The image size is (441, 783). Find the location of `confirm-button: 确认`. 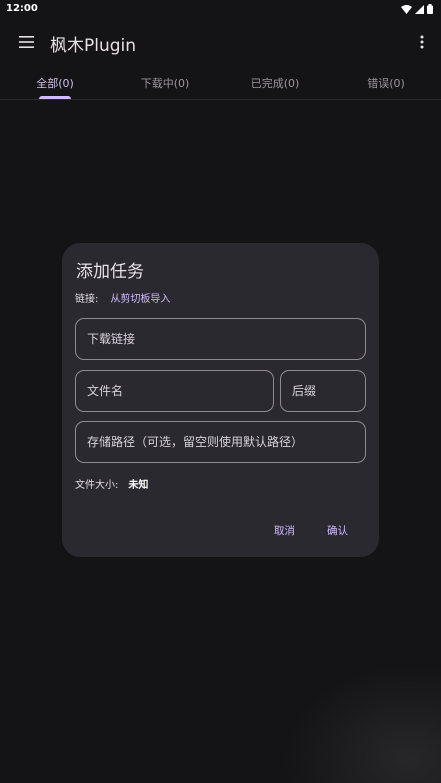

confirm-button: 确认 is located at coordinates (337, 530).